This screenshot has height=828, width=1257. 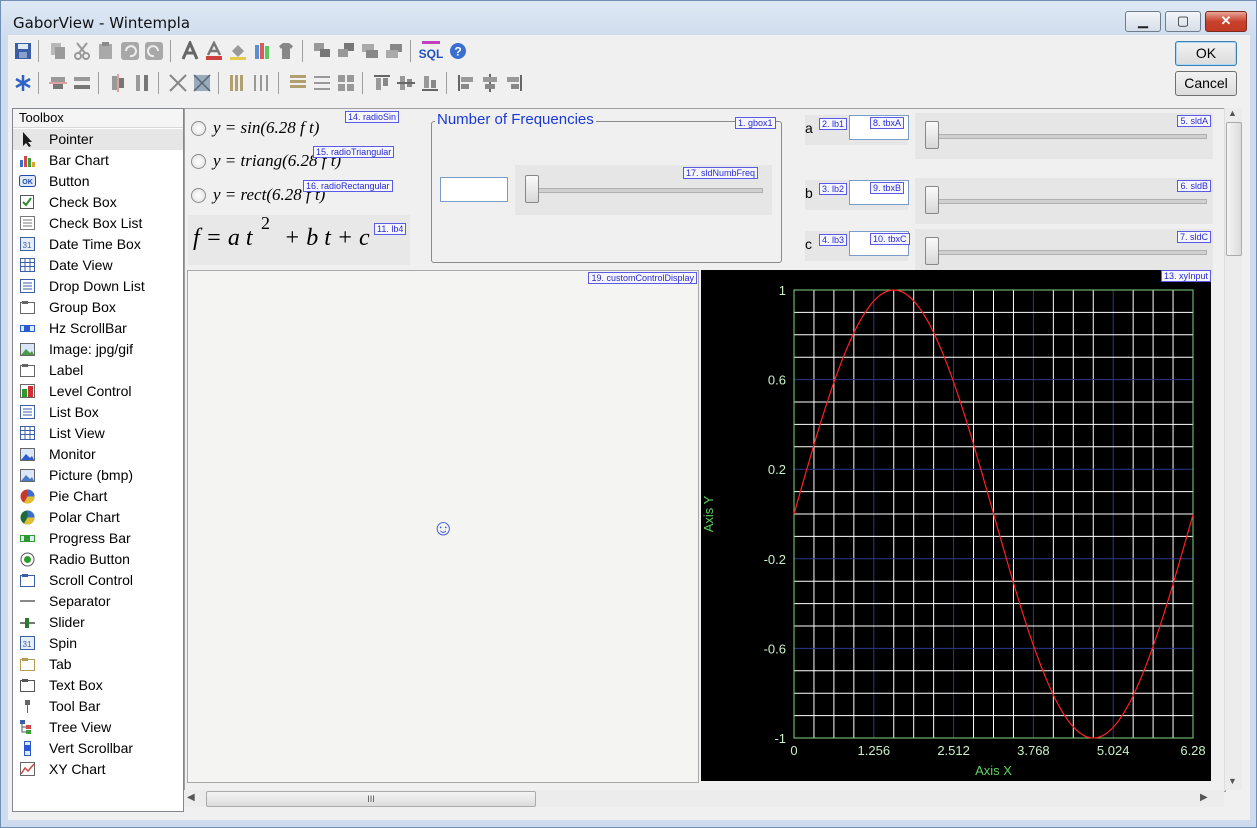 What do you see at coordinates (23, 83) in the screenshot?
I see `snowflake-icon` at bounding box center [23, 83].